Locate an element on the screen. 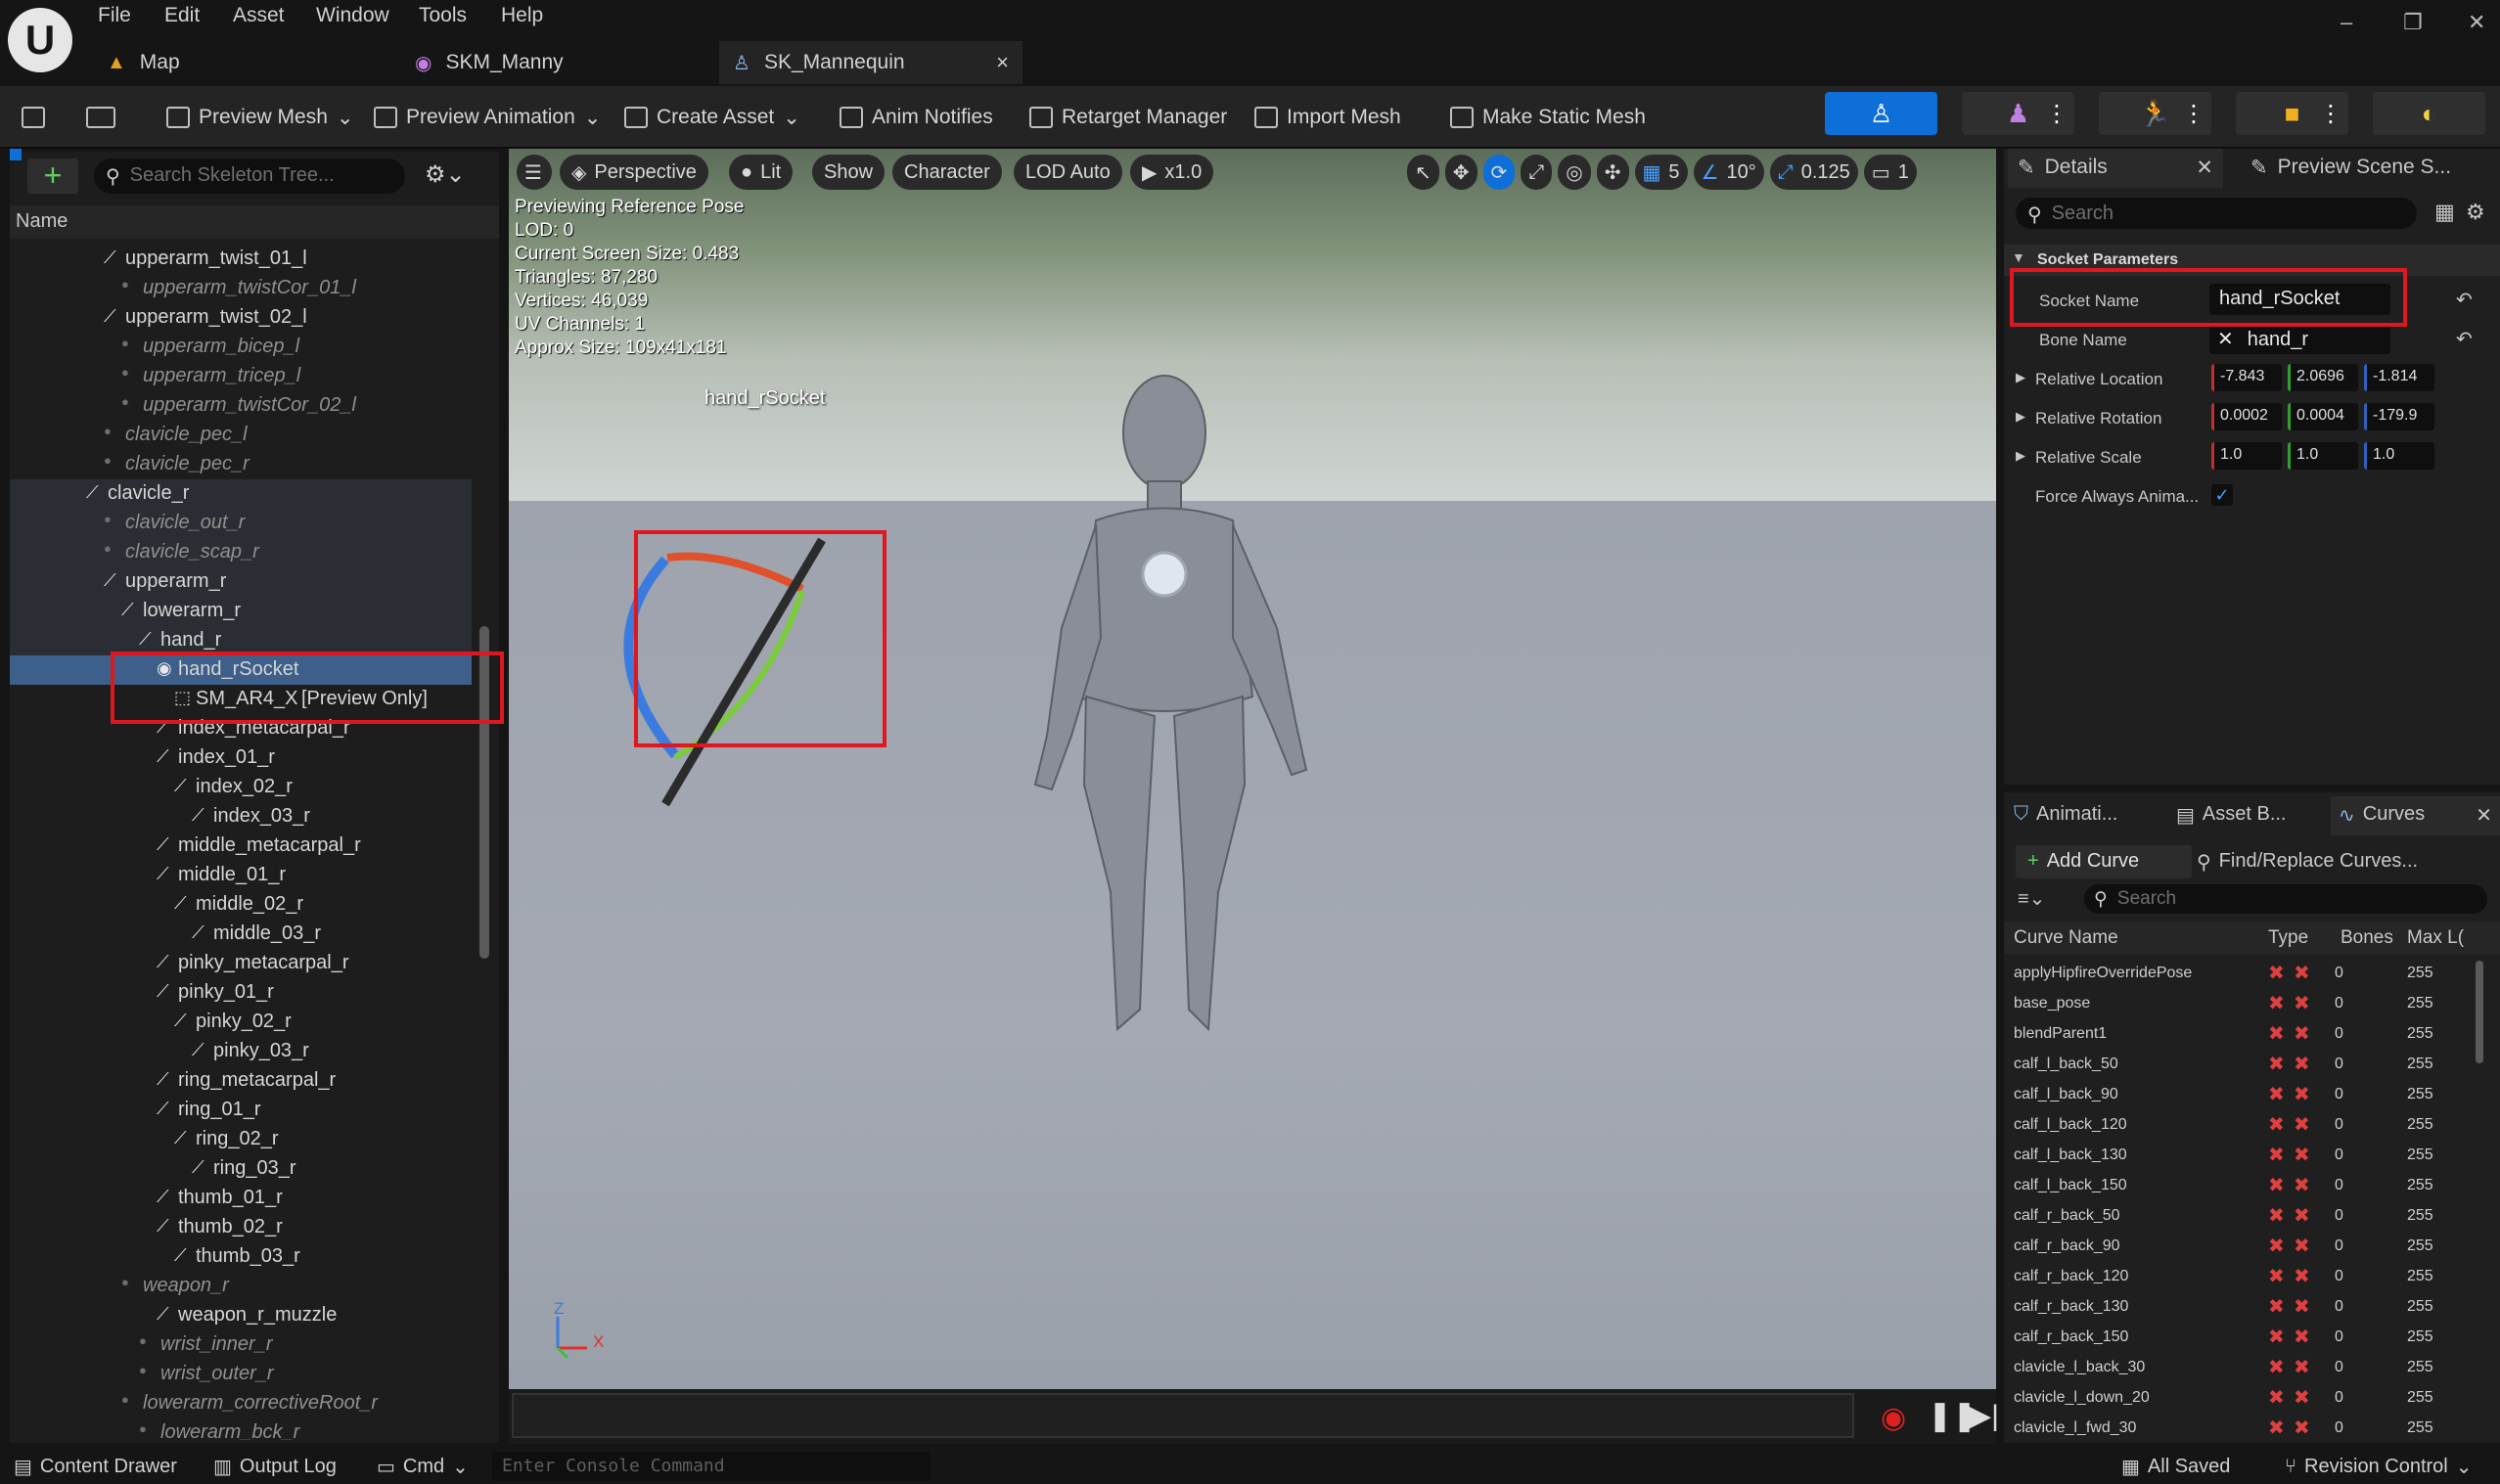 The width and height of the screenshot is (2500, 1484). tree-row: ● lowerarm_correctiveRoot_r is located at coordinates (241, 1403).